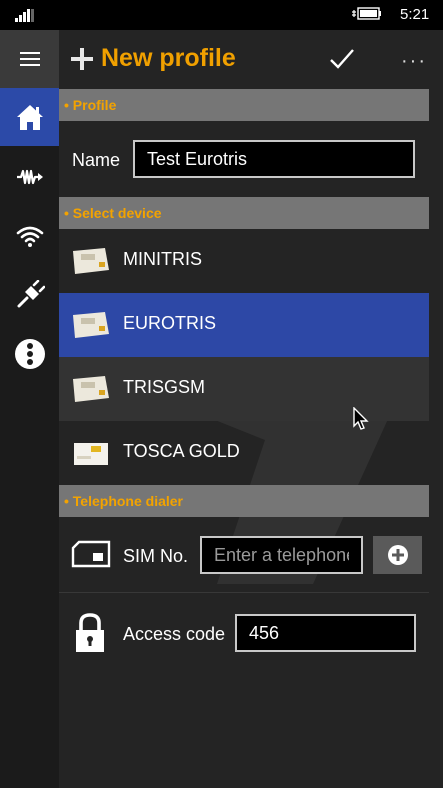 This screenshot has height=788, width=443. What do you see at coordinates (82, 59) in the screenshot?
I see `plus-icon` at bounding box center [82, 59].